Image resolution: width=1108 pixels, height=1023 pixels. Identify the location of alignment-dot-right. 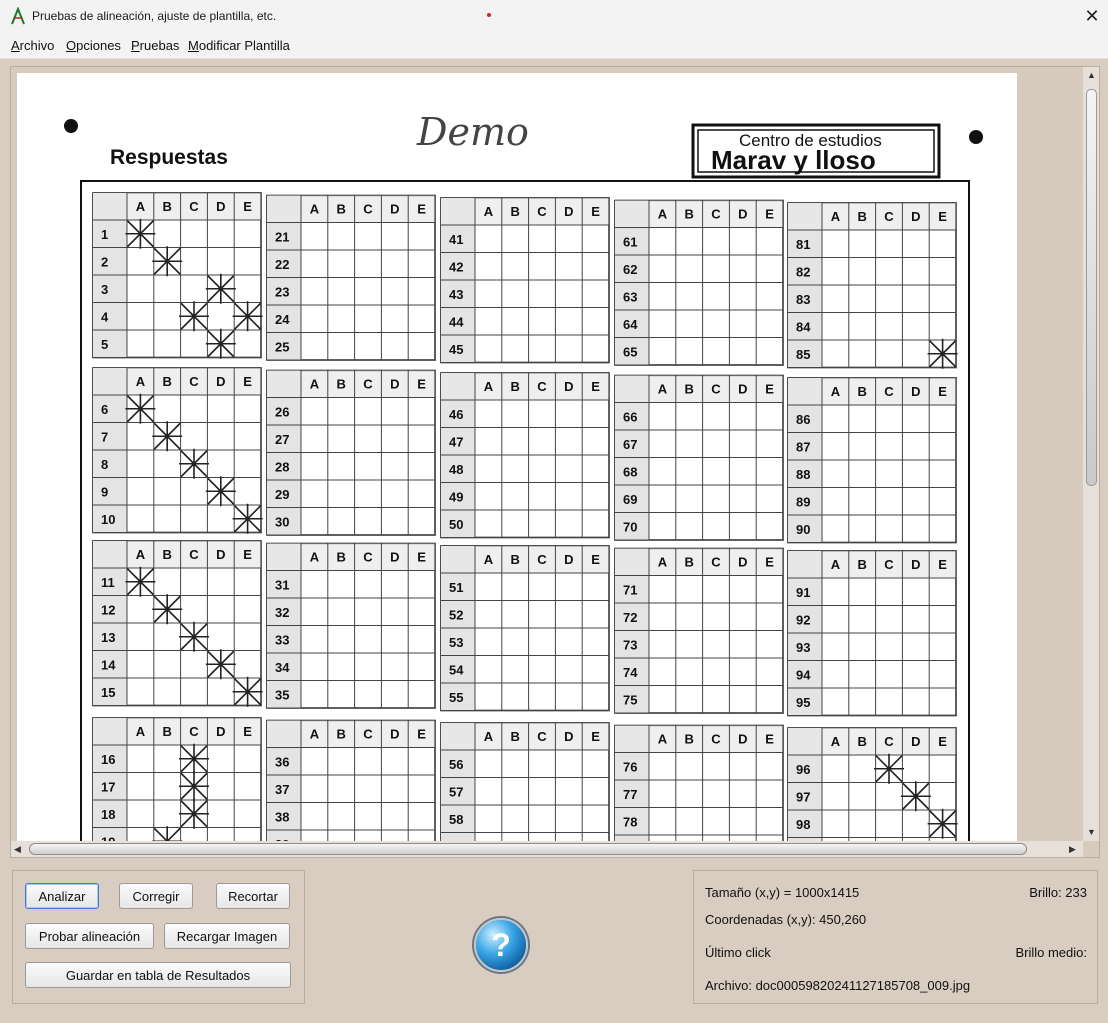
(976, 137).